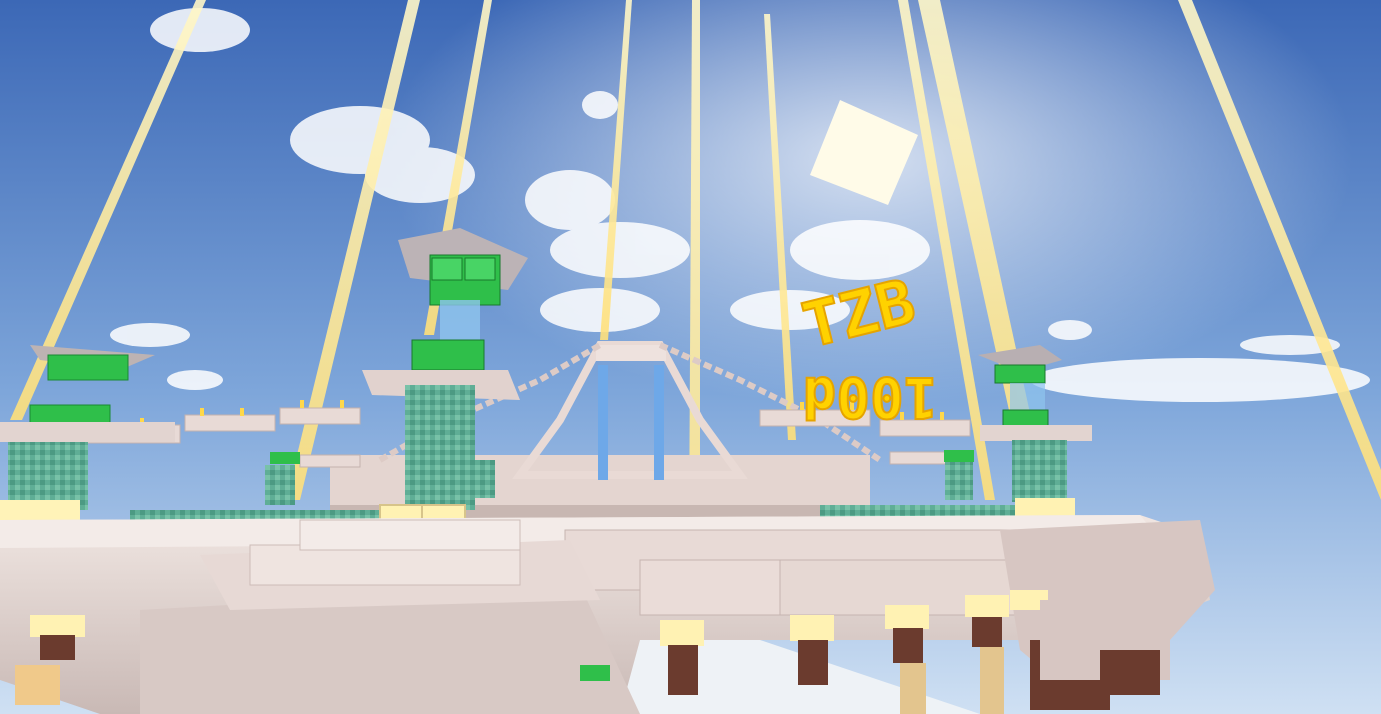 The image size is (1381, 714). Describe the element at coordinates (870, 396) in the screenshot. I see `sign-line-2: 100d` at that location.